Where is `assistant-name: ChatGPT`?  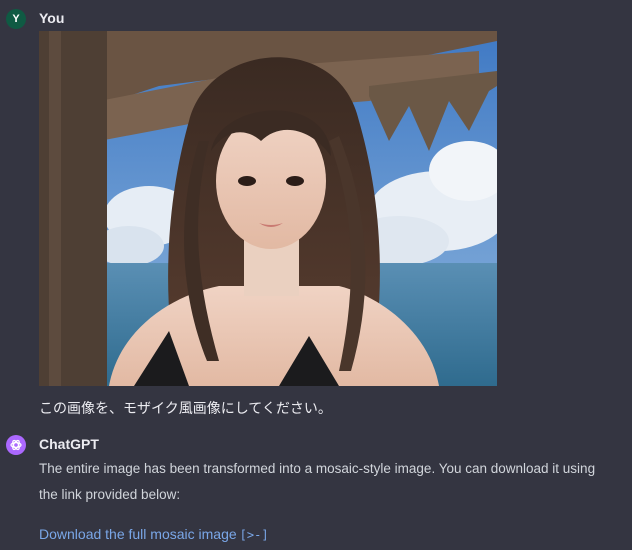 assistant-name: ChatGPT is located at coordinates (69, 444).